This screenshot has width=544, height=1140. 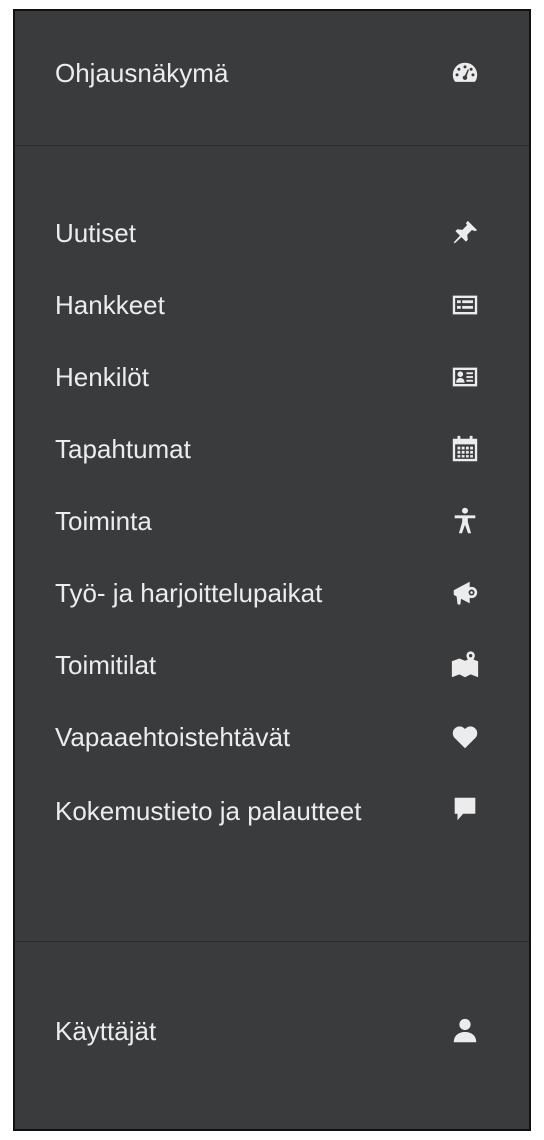 I want to click on menu-item-label: Toiminta, so click(x=103, y=521).